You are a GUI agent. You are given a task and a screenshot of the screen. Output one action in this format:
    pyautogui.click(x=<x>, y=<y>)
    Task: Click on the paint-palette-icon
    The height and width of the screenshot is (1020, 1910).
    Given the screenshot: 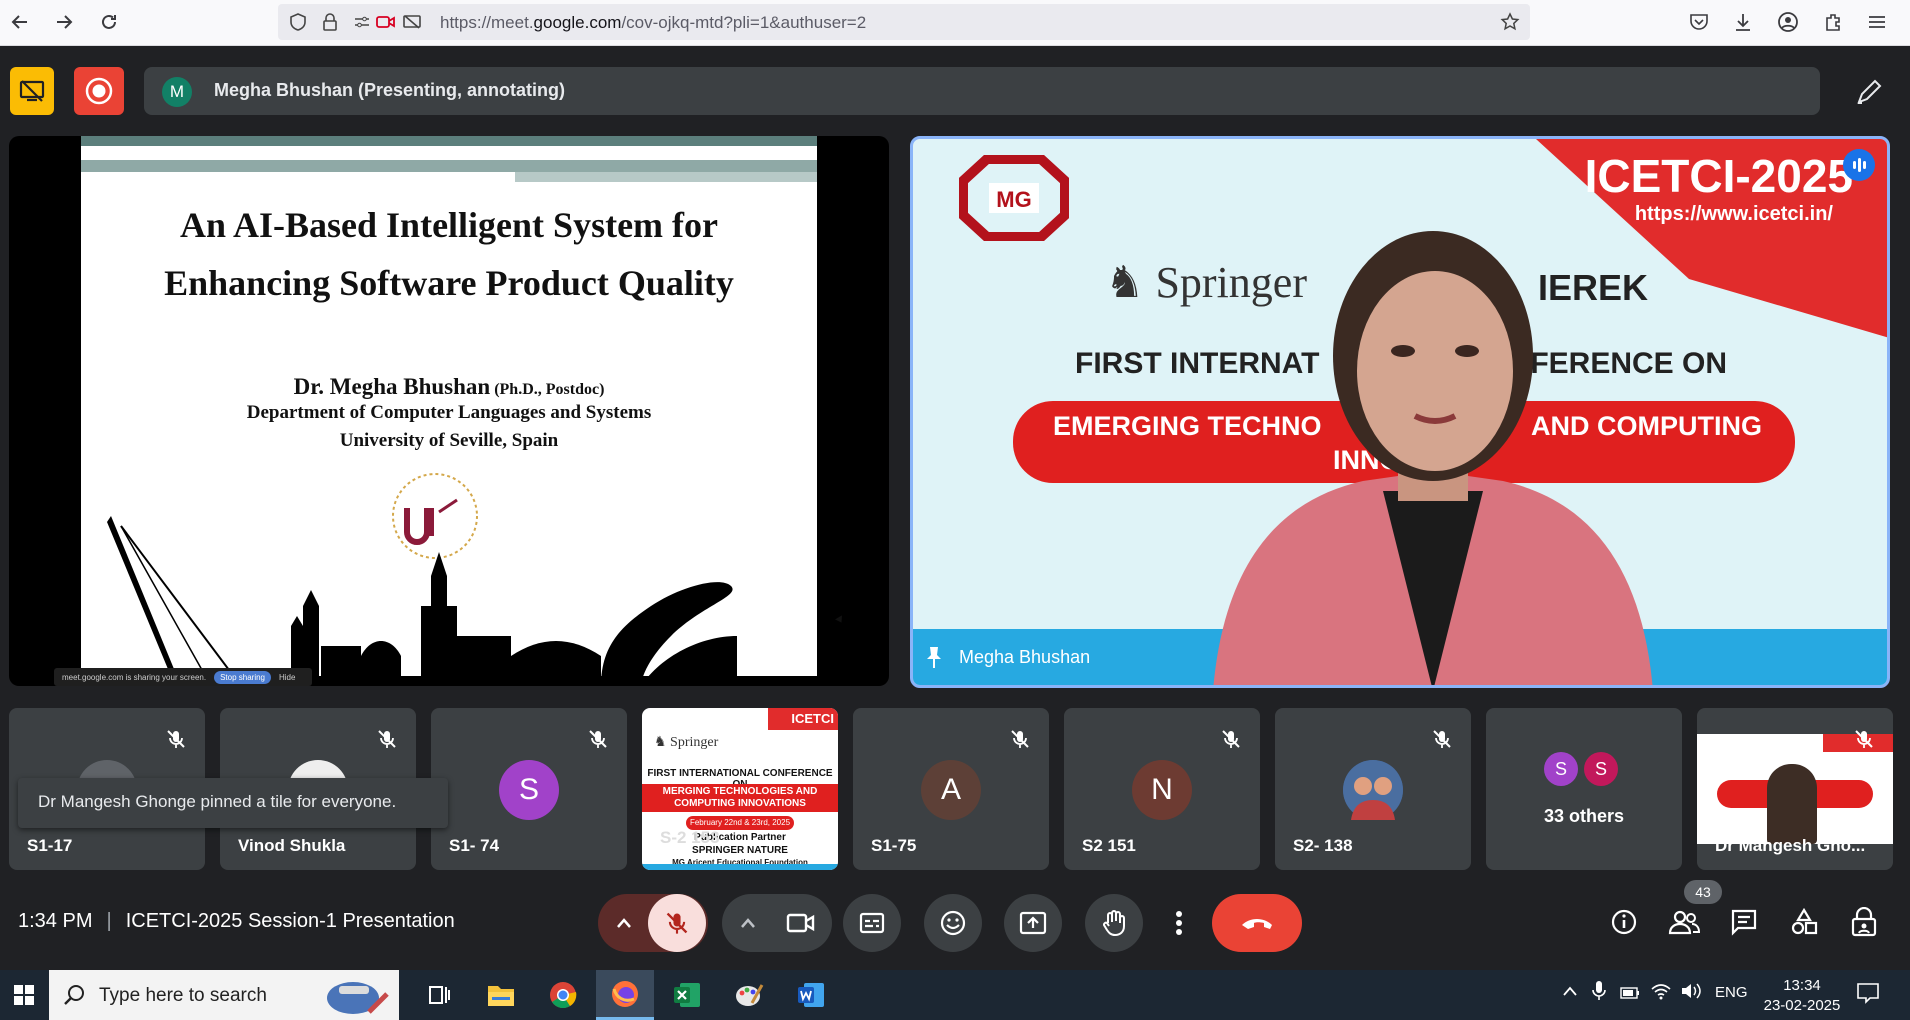 What is the action you would take?
    pyautogui.click(x=750, y=995)
    